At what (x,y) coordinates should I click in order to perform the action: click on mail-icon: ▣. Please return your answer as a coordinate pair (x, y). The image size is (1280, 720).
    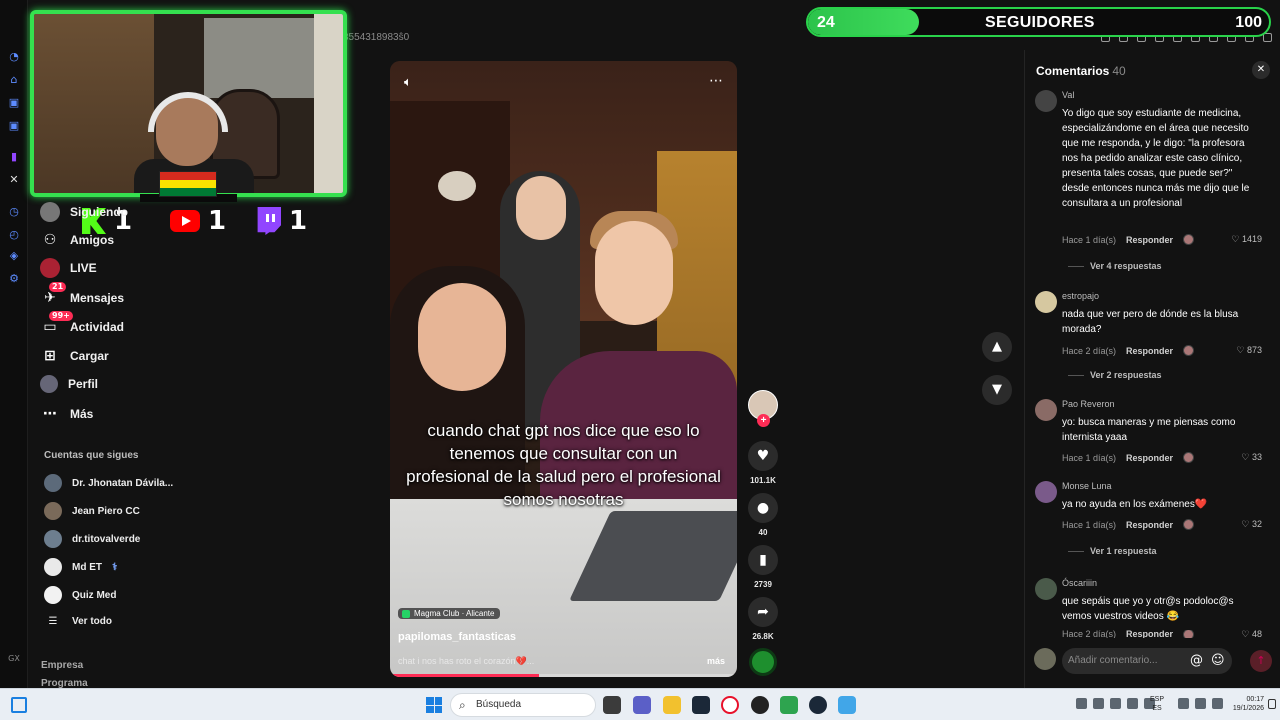
    Looking at the image, I should click on (14, 103).